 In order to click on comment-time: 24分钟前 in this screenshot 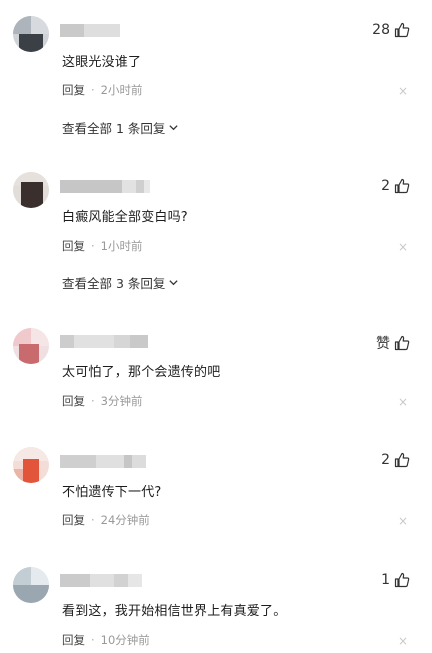, I will do `click(125, 520)`.